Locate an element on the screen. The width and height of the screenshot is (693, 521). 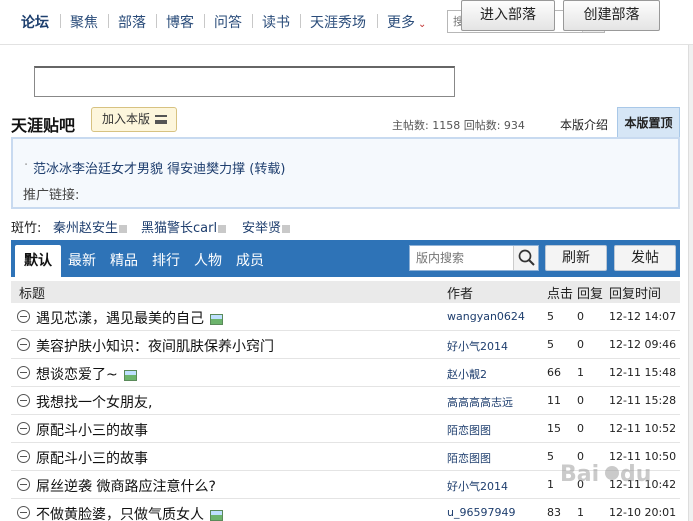
post-reply-time: 12-11 10:52 is located at coordinates (643, 428).